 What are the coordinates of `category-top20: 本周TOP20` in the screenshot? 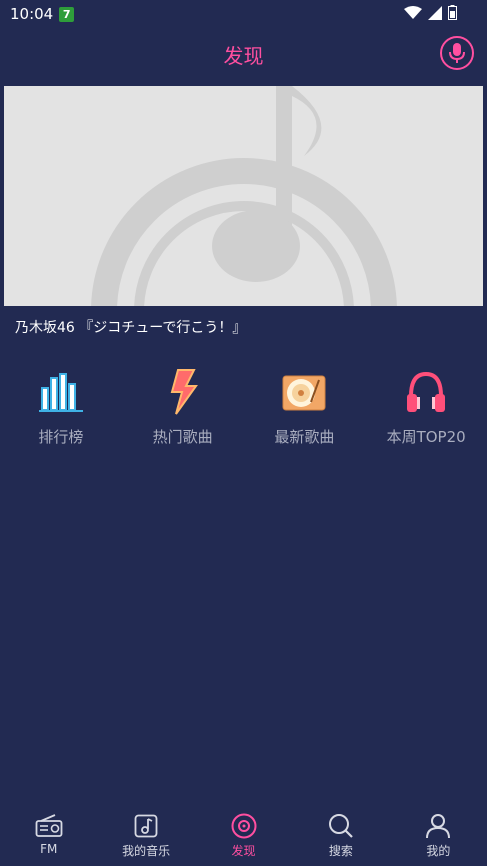 It's located at (426, 413).